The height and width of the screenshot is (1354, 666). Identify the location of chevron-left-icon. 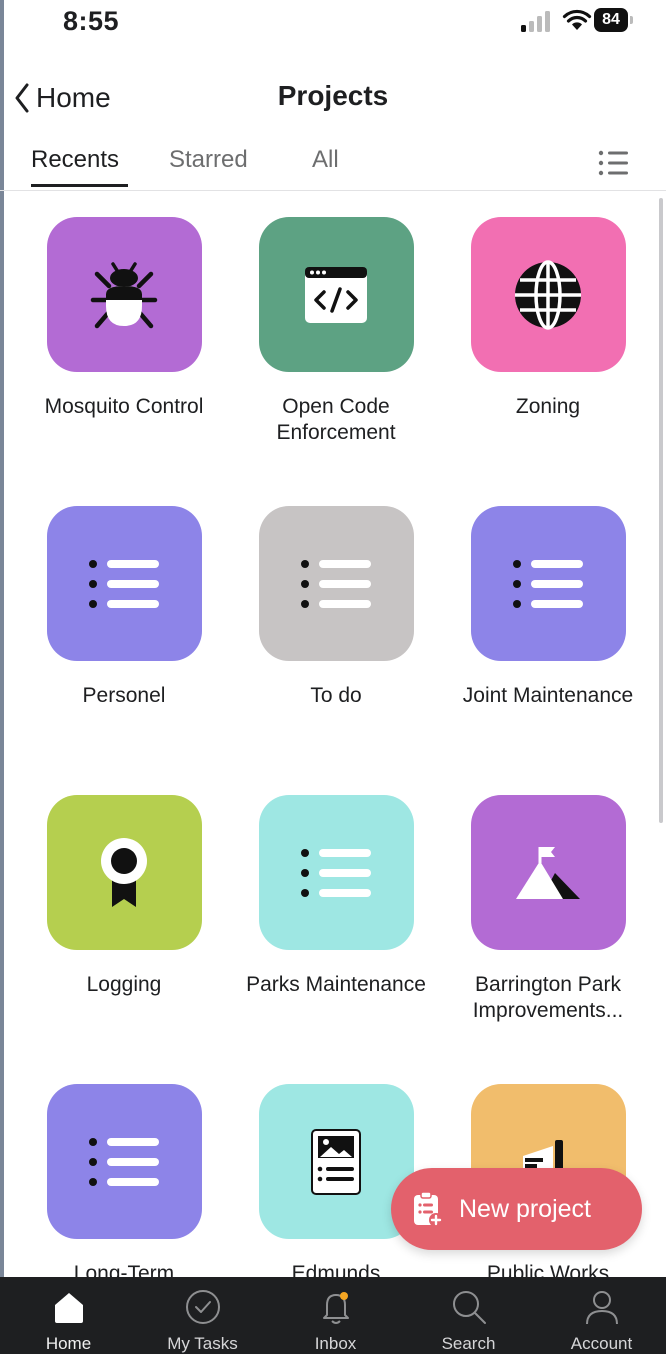
(22, 98).